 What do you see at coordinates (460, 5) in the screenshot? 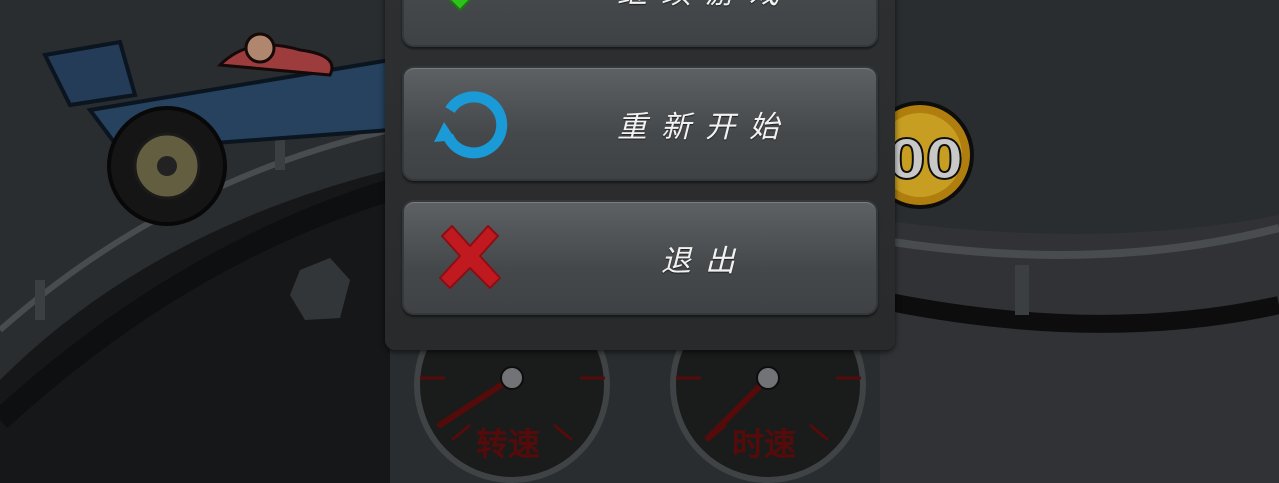
I see `green-checkmark-icon` at bounding box center [460, 5].